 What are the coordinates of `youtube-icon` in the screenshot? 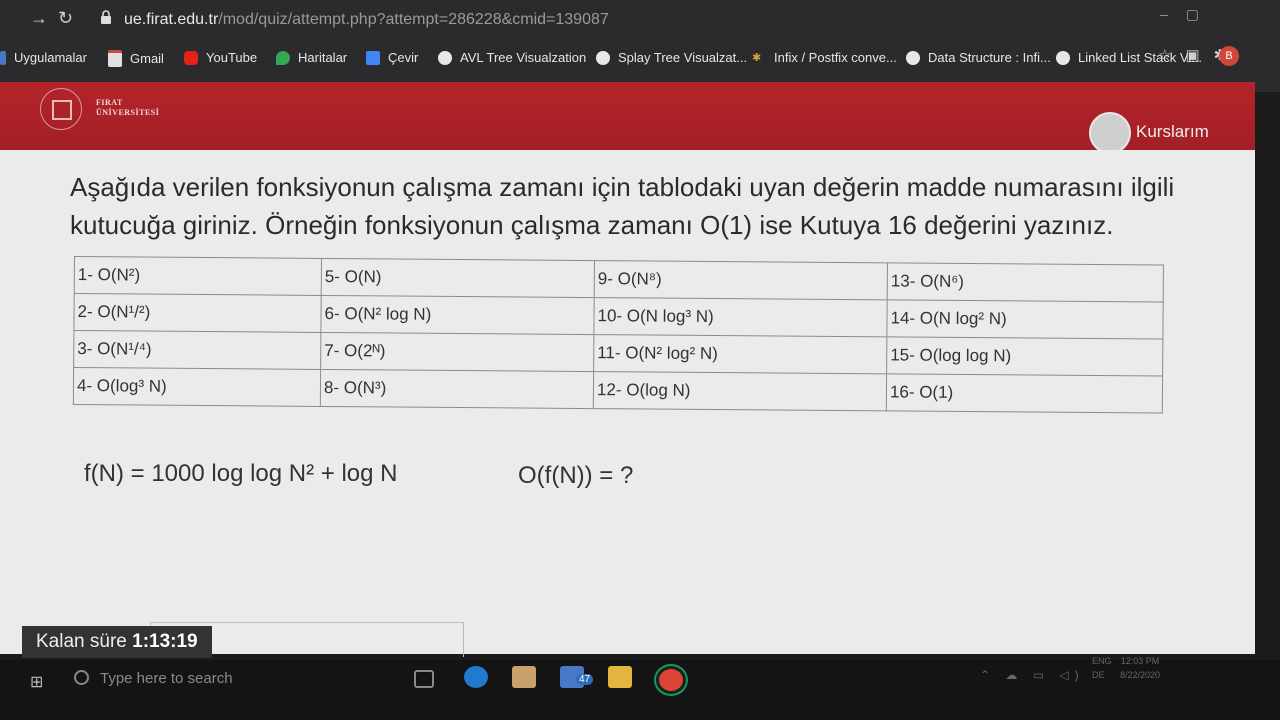 It's located at (191, 57).